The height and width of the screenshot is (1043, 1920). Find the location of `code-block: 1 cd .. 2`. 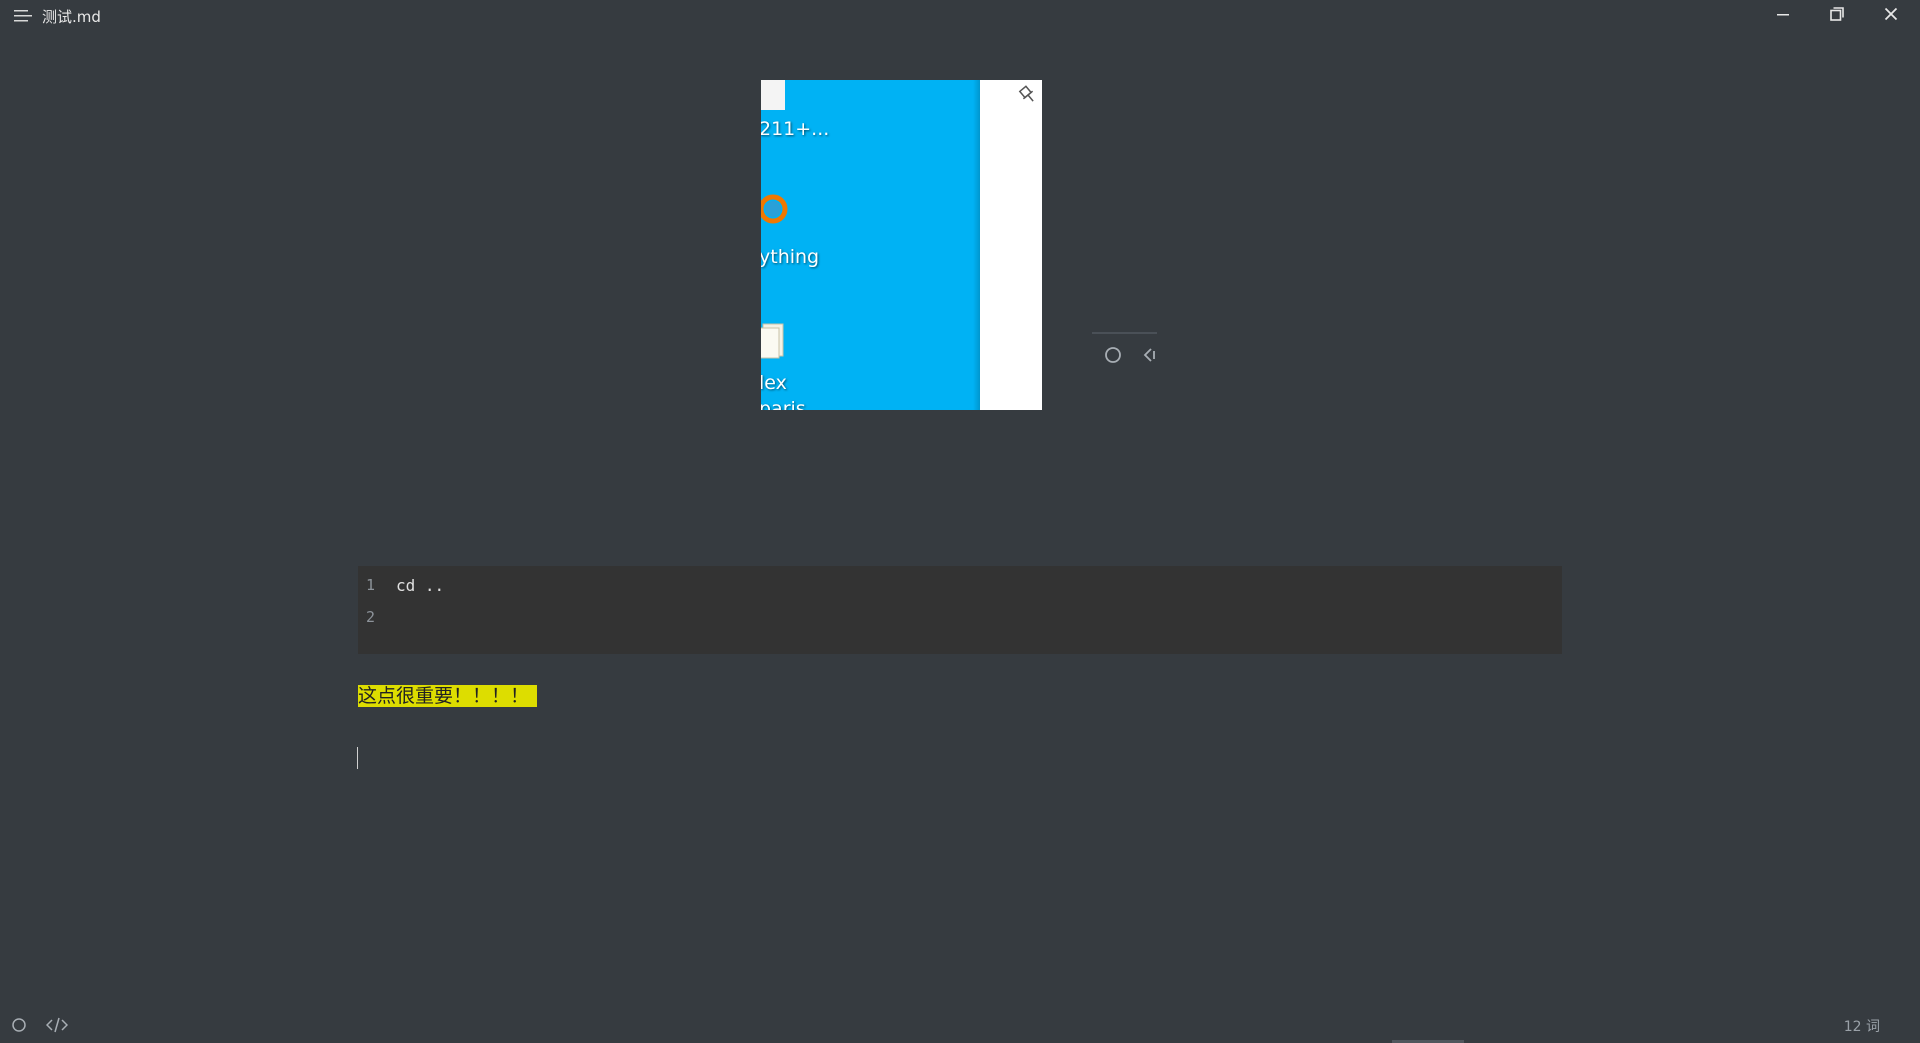

code-block: 1 cd .. 2 is located at coordinates (960, 610).